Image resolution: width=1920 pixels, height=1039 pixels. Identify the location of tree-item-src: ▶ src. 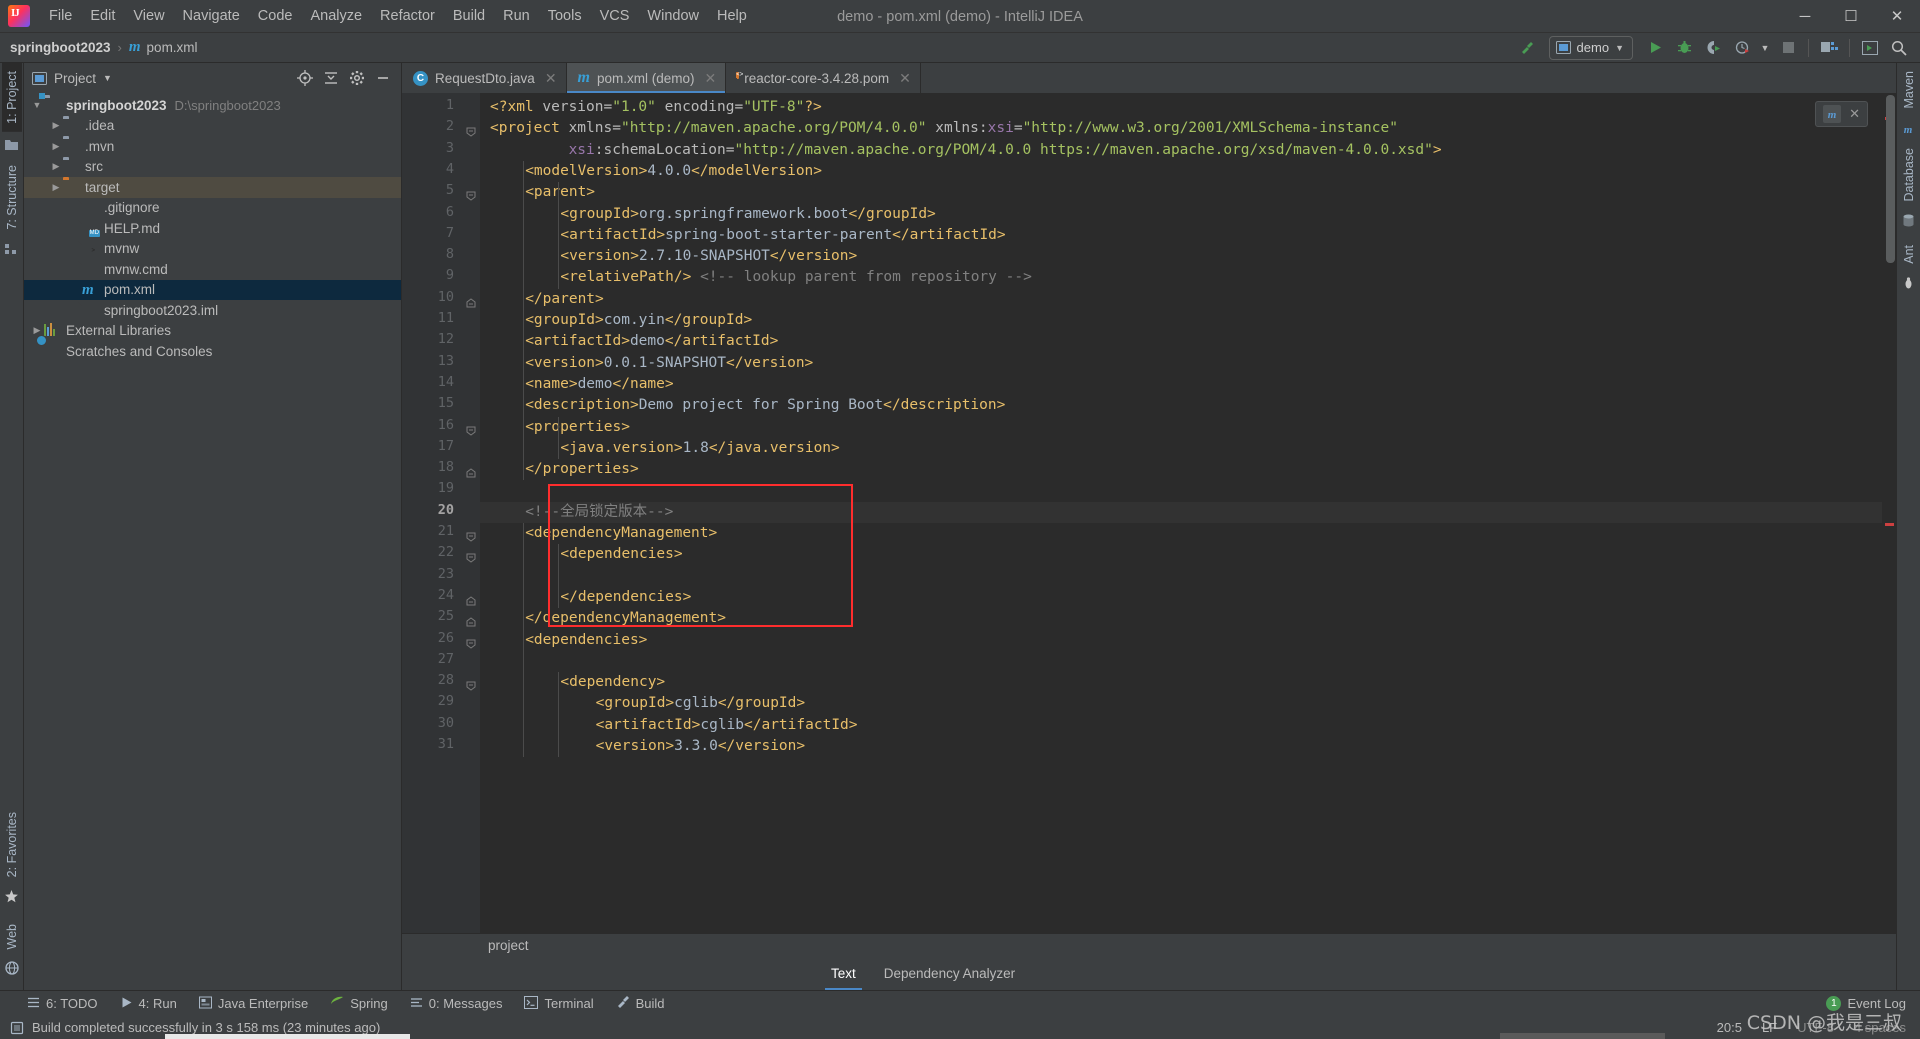
(212, 167).